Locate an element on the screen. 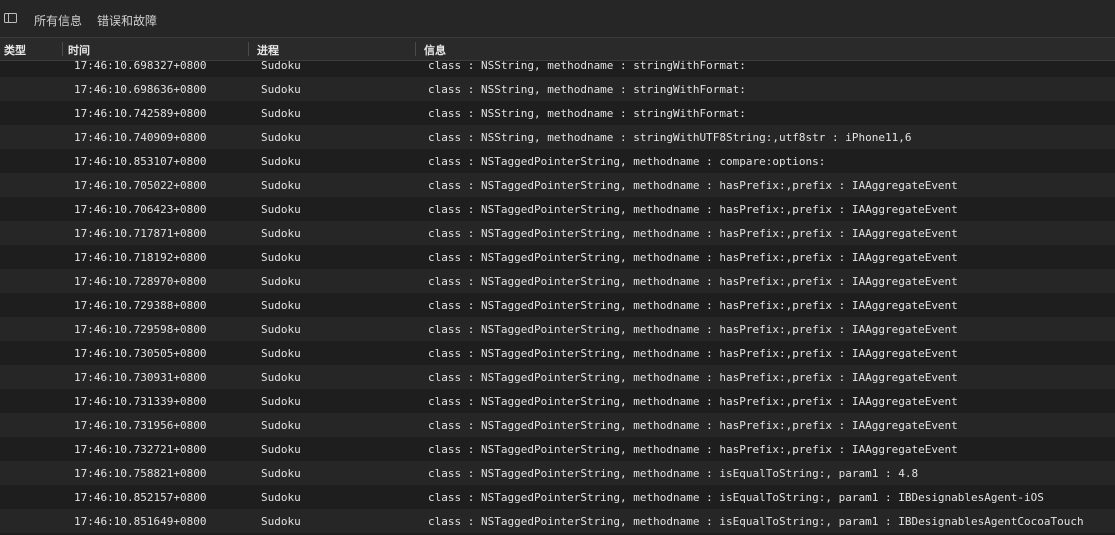 The width and height of the screenshot is (1115, 535). log-time-cell: 17:46:10.718192+0800 is located at coordinates (140, 257).